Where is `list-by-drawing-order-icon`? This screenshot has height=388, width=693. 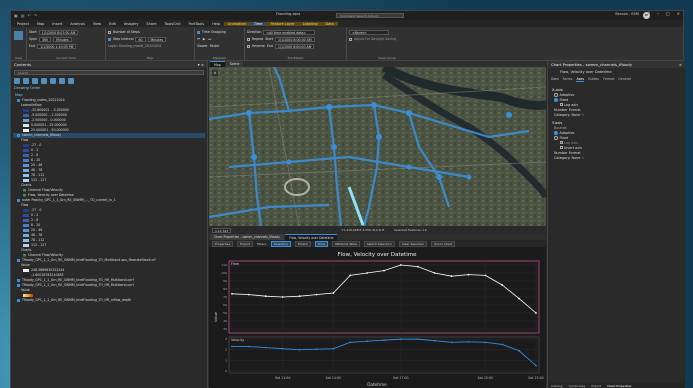 list-by-drawing-order-icon is located at coordinates (17, 81).